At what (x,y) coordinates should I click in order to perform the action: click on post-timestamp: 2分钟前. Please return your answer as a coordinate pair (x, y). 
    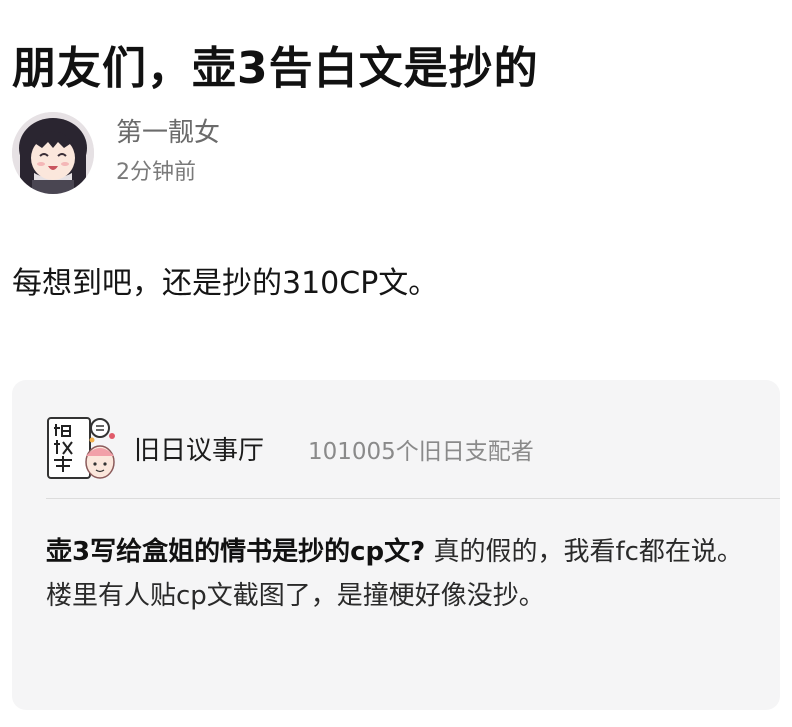
    Looking at the image, I should click on (156, 172).